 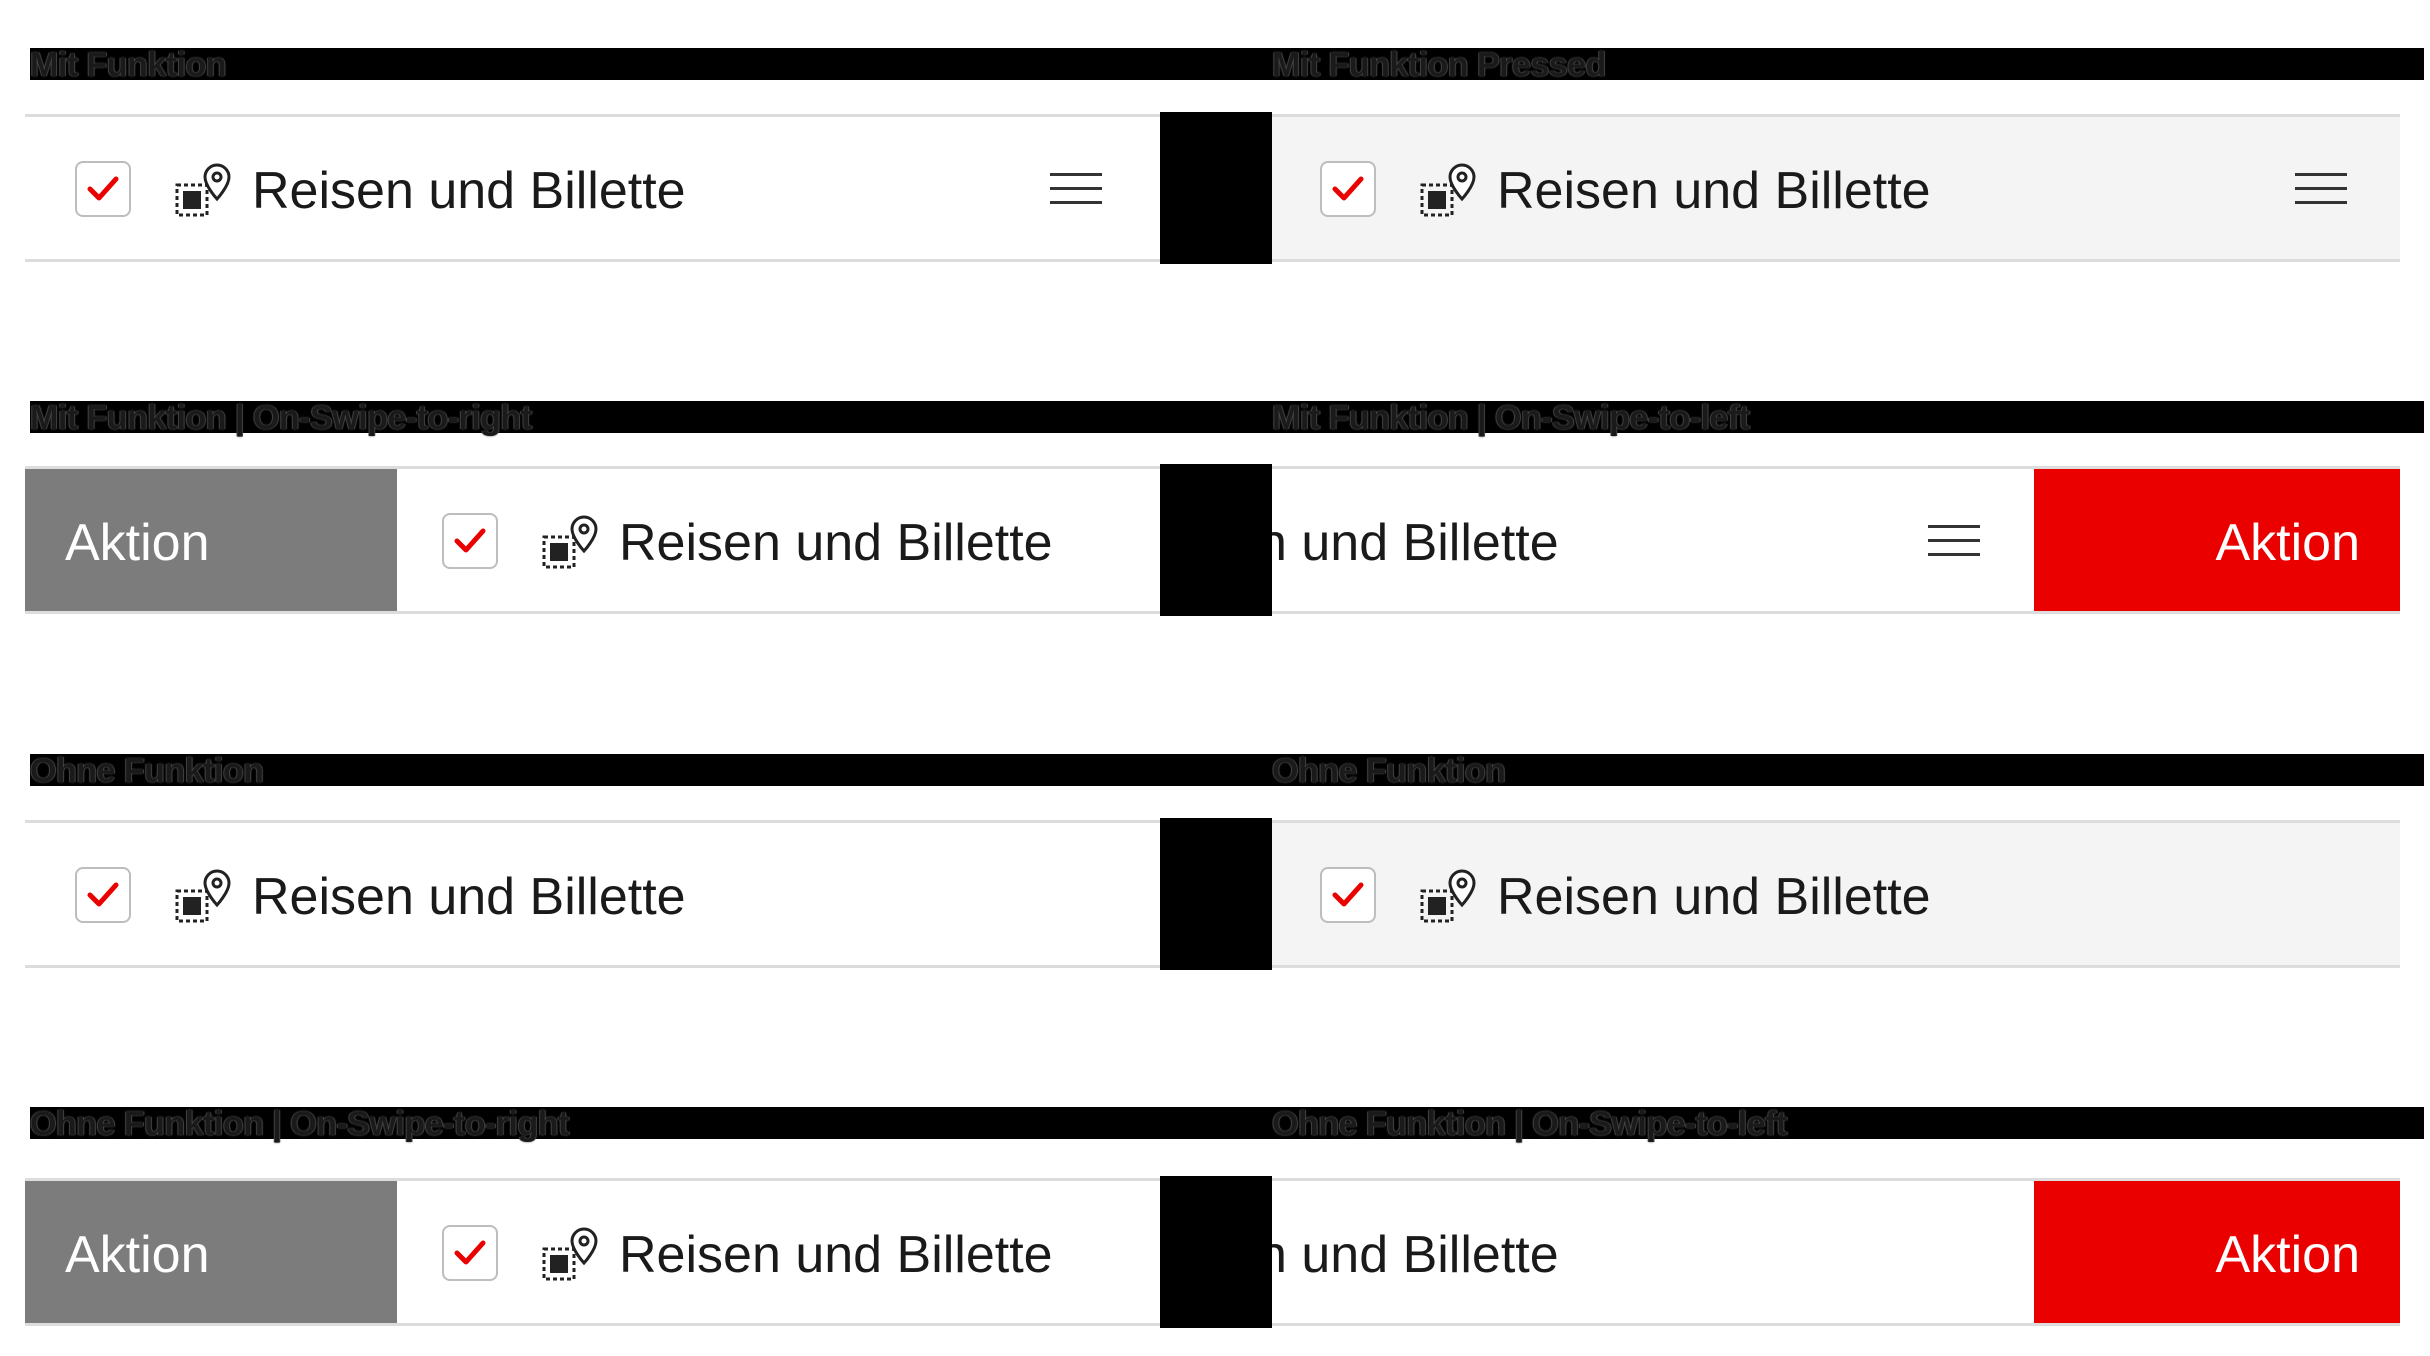 I want to click on section-label: Mit Funktion, so click(x=128, y=65).